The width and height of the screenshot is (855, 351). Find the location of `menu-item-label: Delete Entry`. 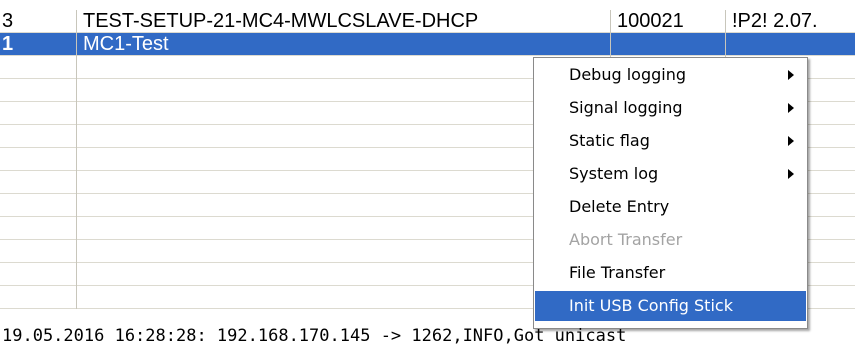

menu-item-label: Delete Entry is located at coordinates (619, 206).